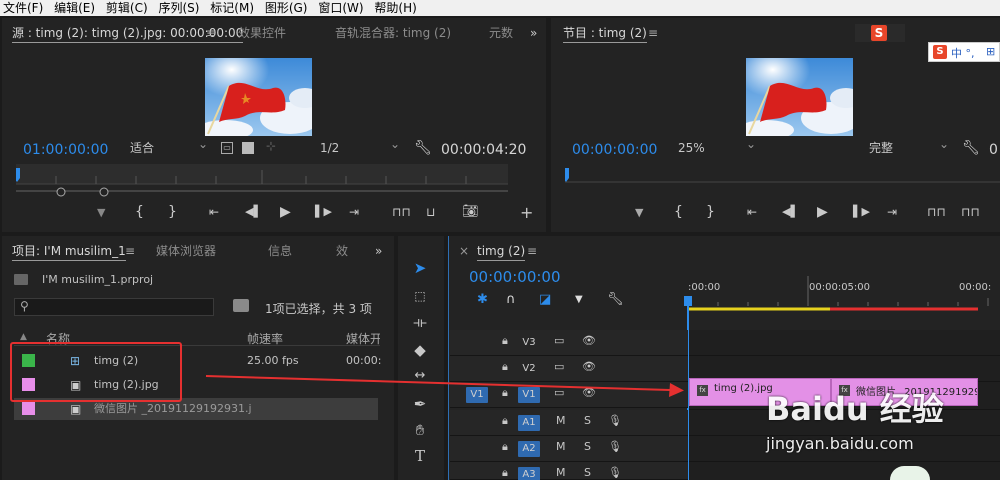  What do you see at coordinates (232, 8) in the screenshot?
I see `menu-marker: 标记(M)` at bounding box center [232, 8].